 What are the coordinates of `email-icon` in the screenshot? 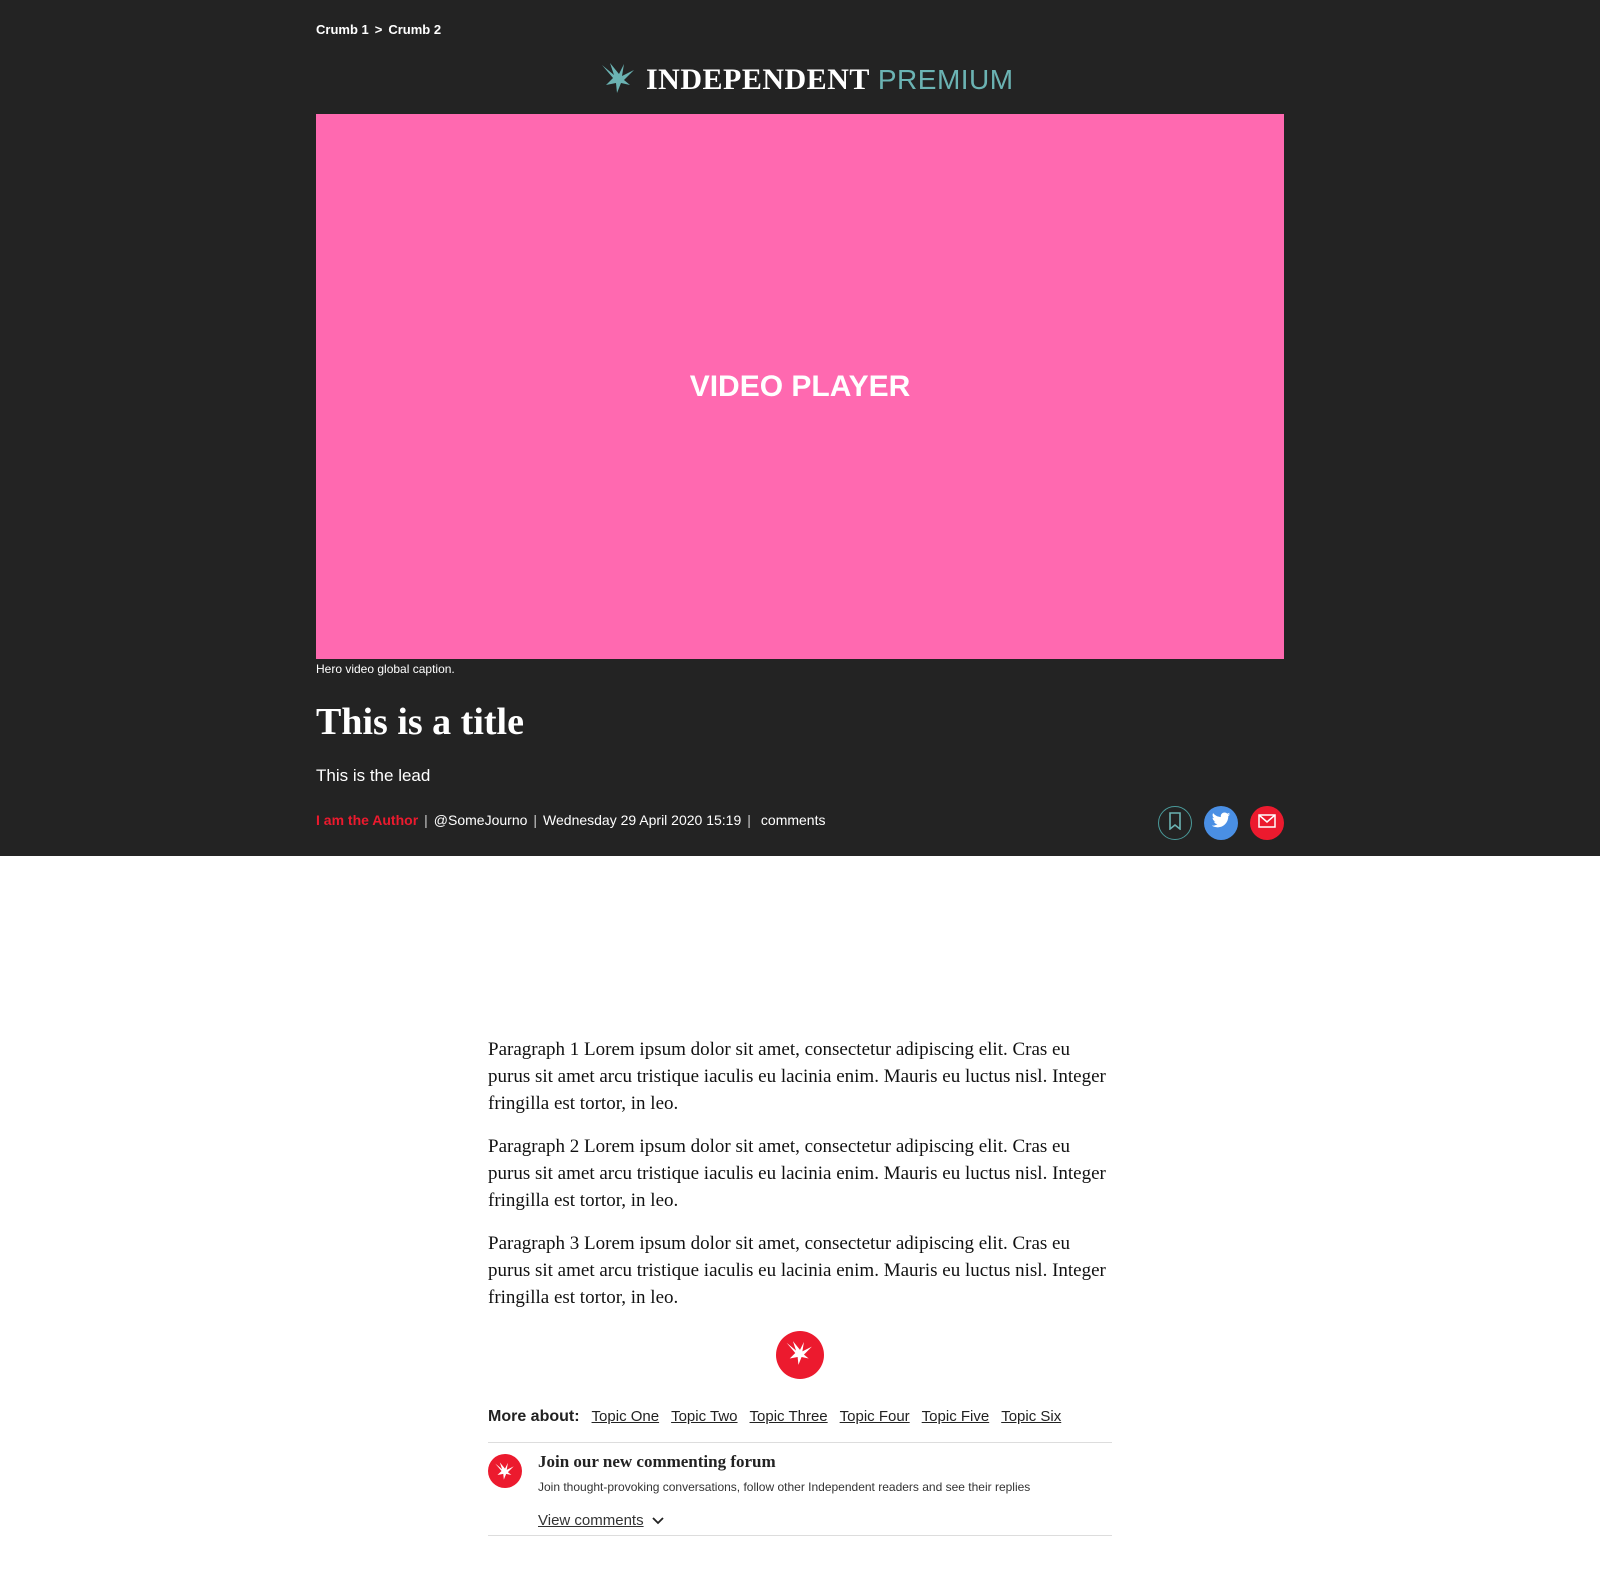 It's located at (1267, 823).